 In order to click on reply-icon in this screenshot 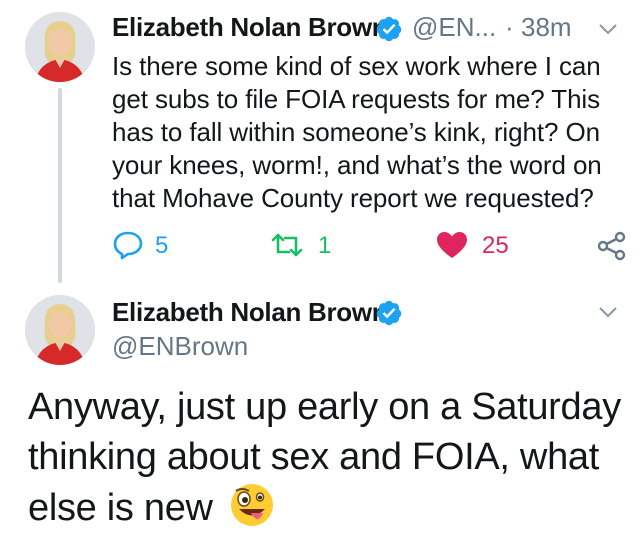, I will do `click(128, 245)`.